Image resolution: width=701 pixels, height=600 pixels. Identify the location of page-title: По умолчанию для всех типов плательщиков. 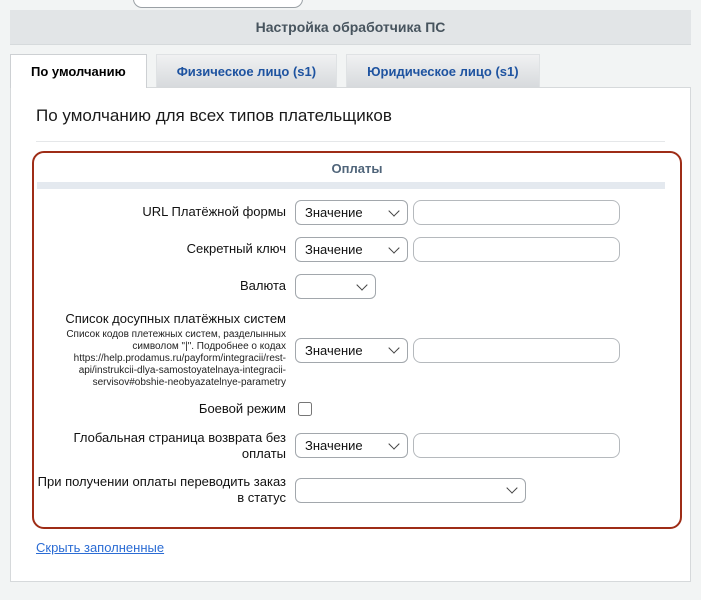
(214, 115).